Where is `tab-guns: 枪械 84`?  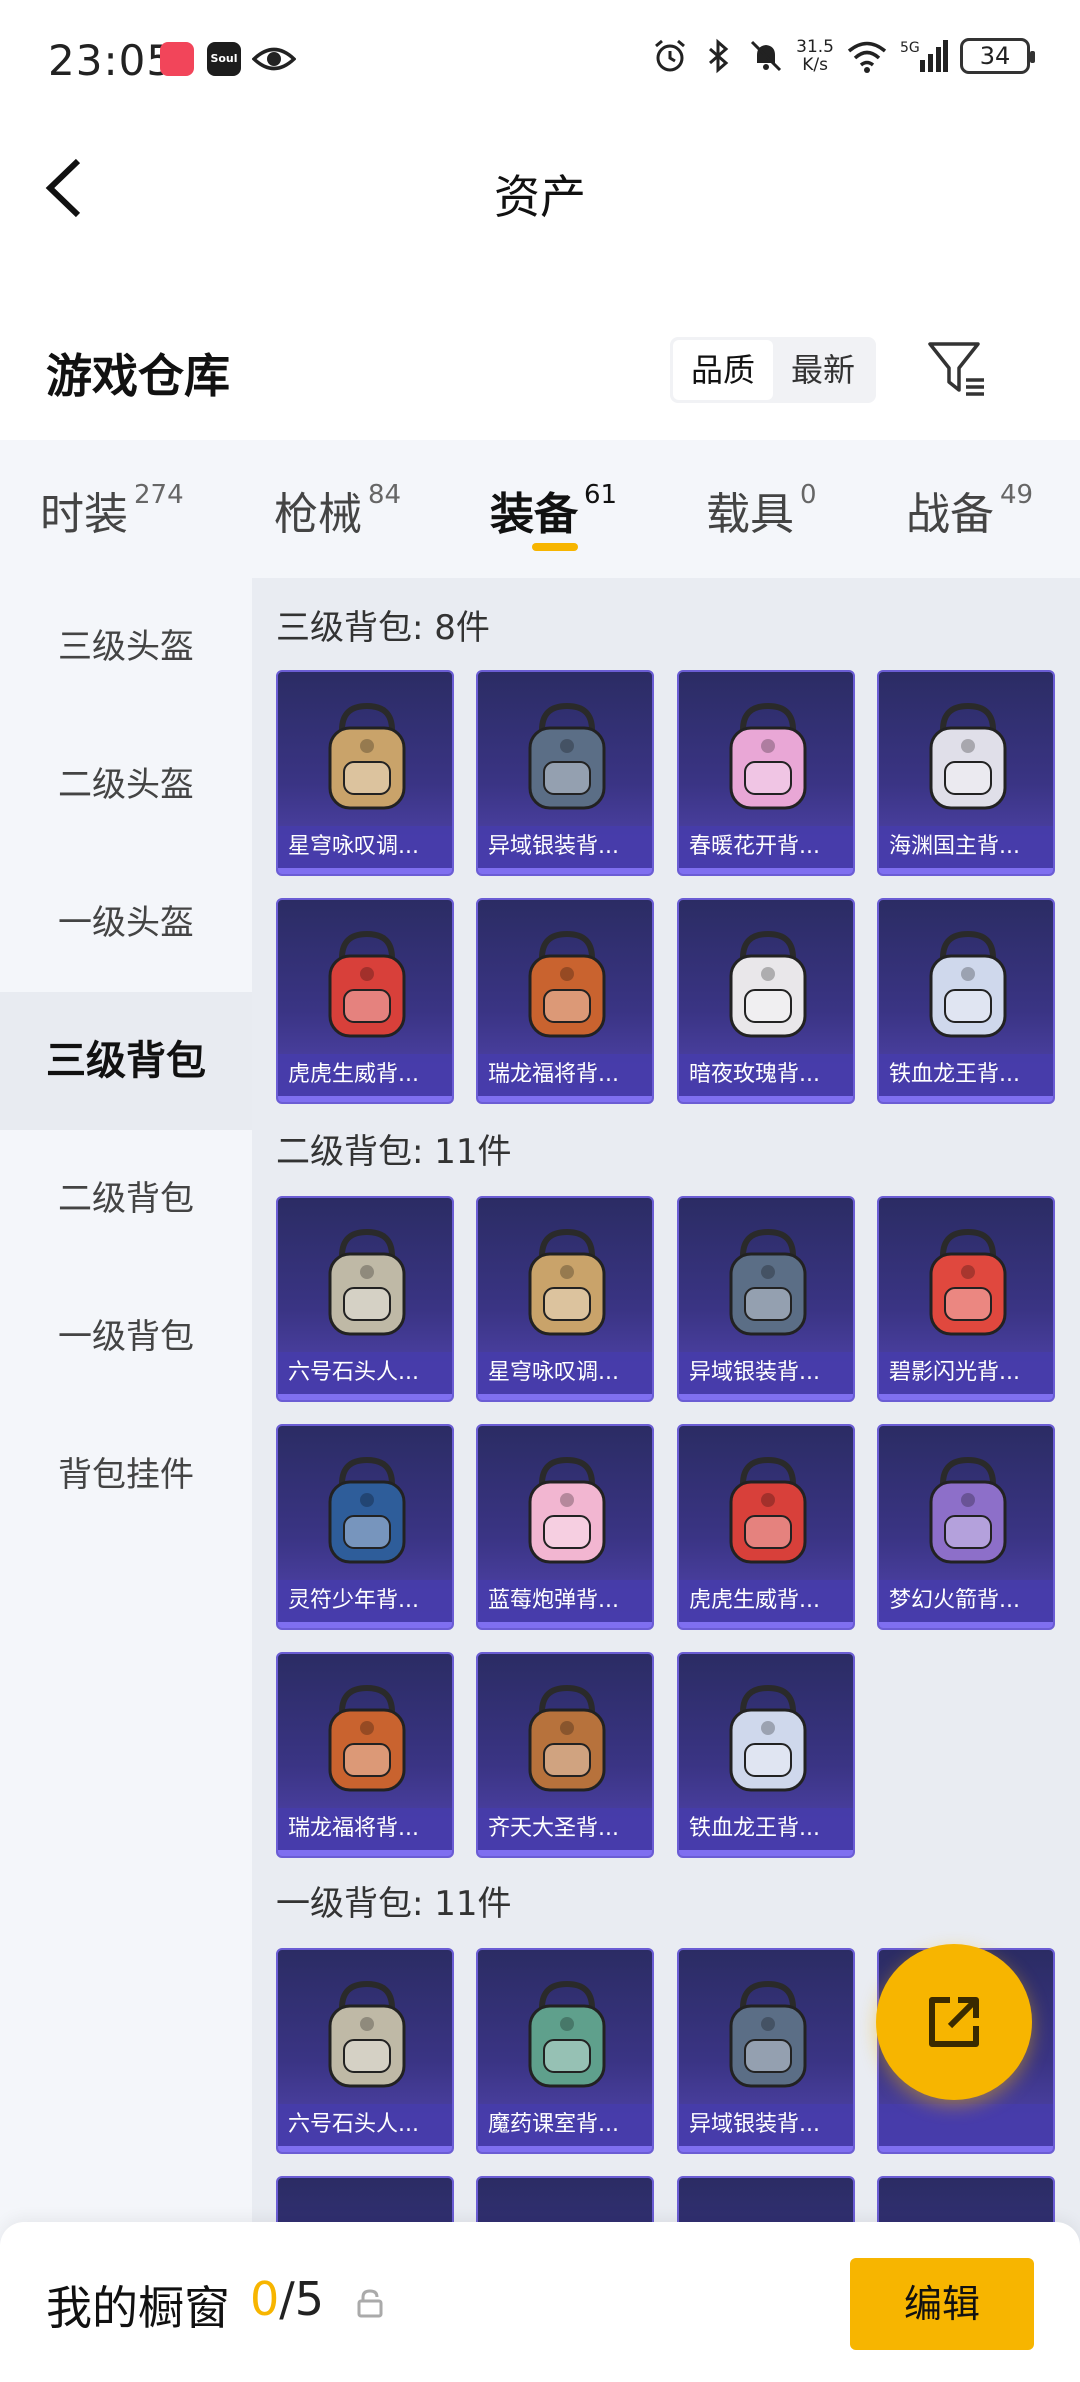 tab-guns: 枪械 84 is located at coordinates (337, 510).